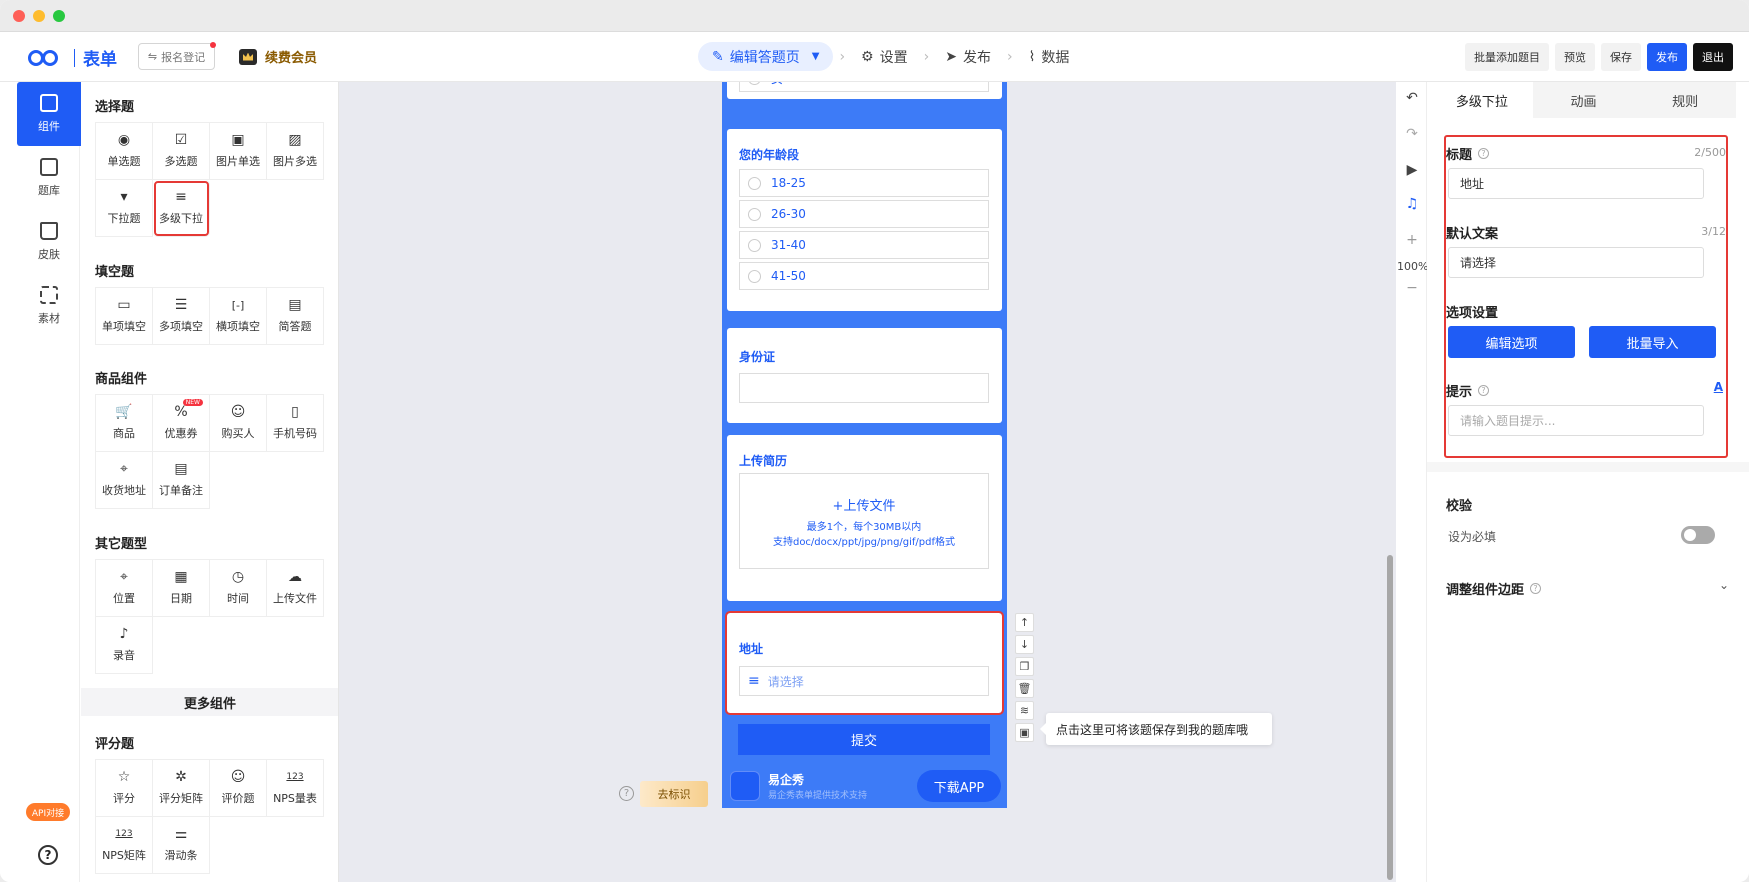  What do you see at coordinates (1713, 57) in the screenshot?
I see `exit-button: 退出` at bounding box center [1713, 57].